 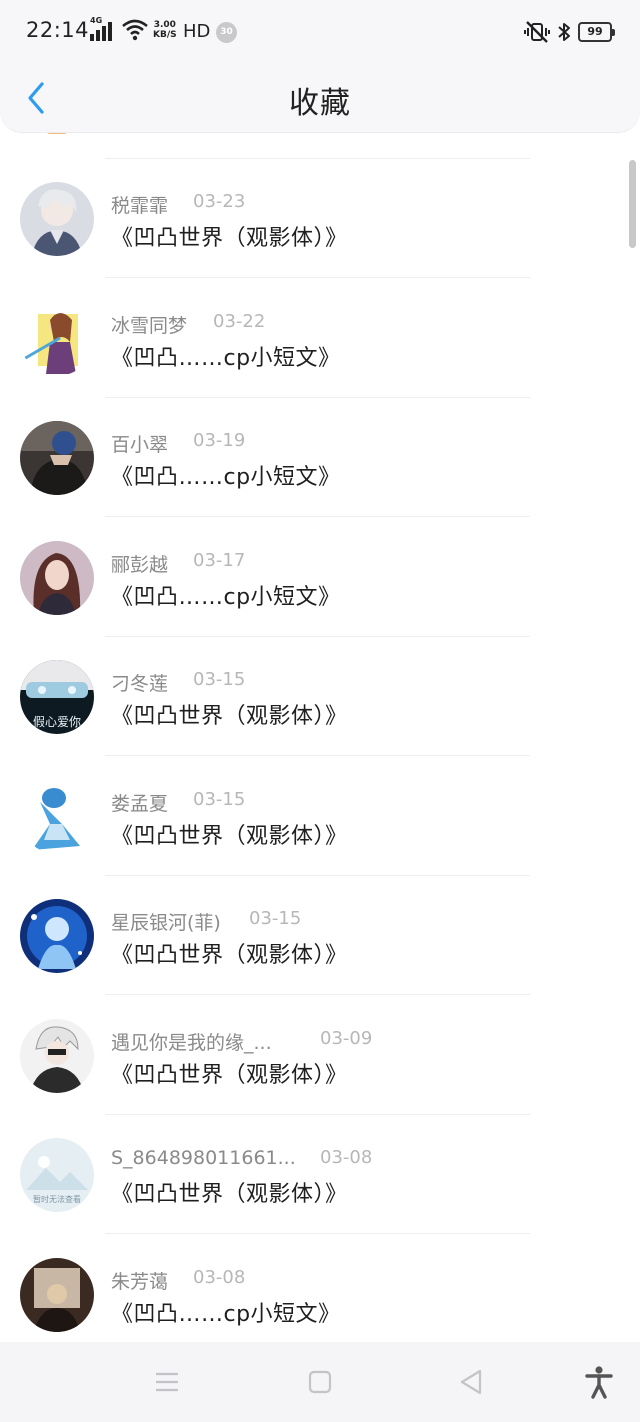 I want to click on header: 22:14 4G 3.00 KB/S HD 30 99 收藏, so click(x=320, y=66).